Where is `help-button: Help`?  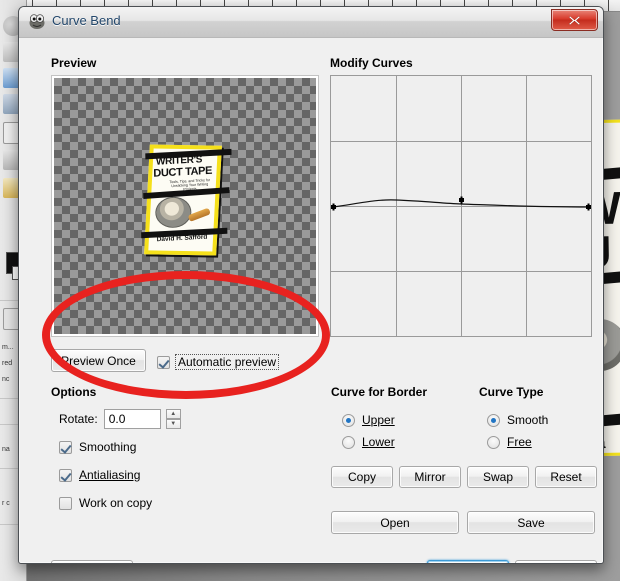 help-button: Help is located at coordinates (92, 561).